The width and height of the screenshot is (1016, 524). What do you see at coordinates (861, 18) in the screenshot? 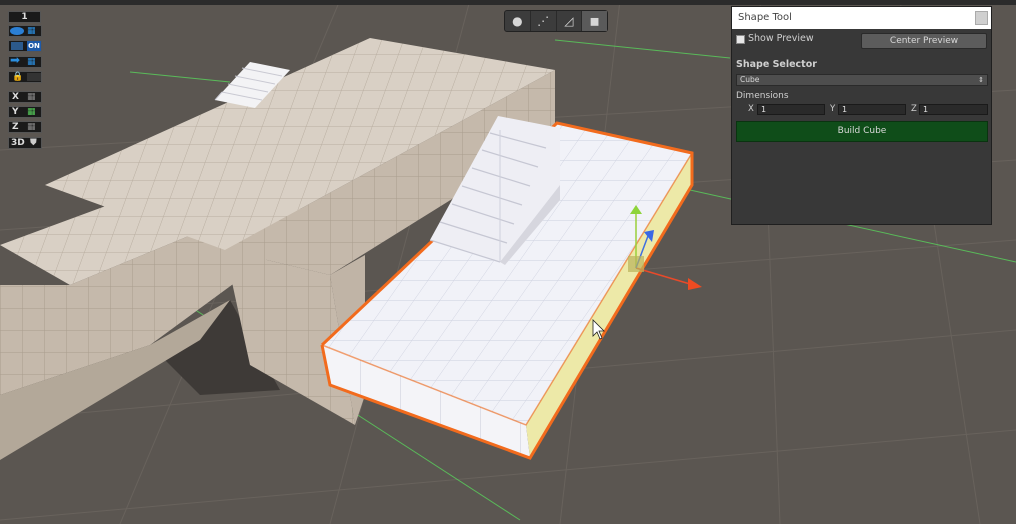
I see `panel-title: Shape Tool` at bounding box center [861, 18].